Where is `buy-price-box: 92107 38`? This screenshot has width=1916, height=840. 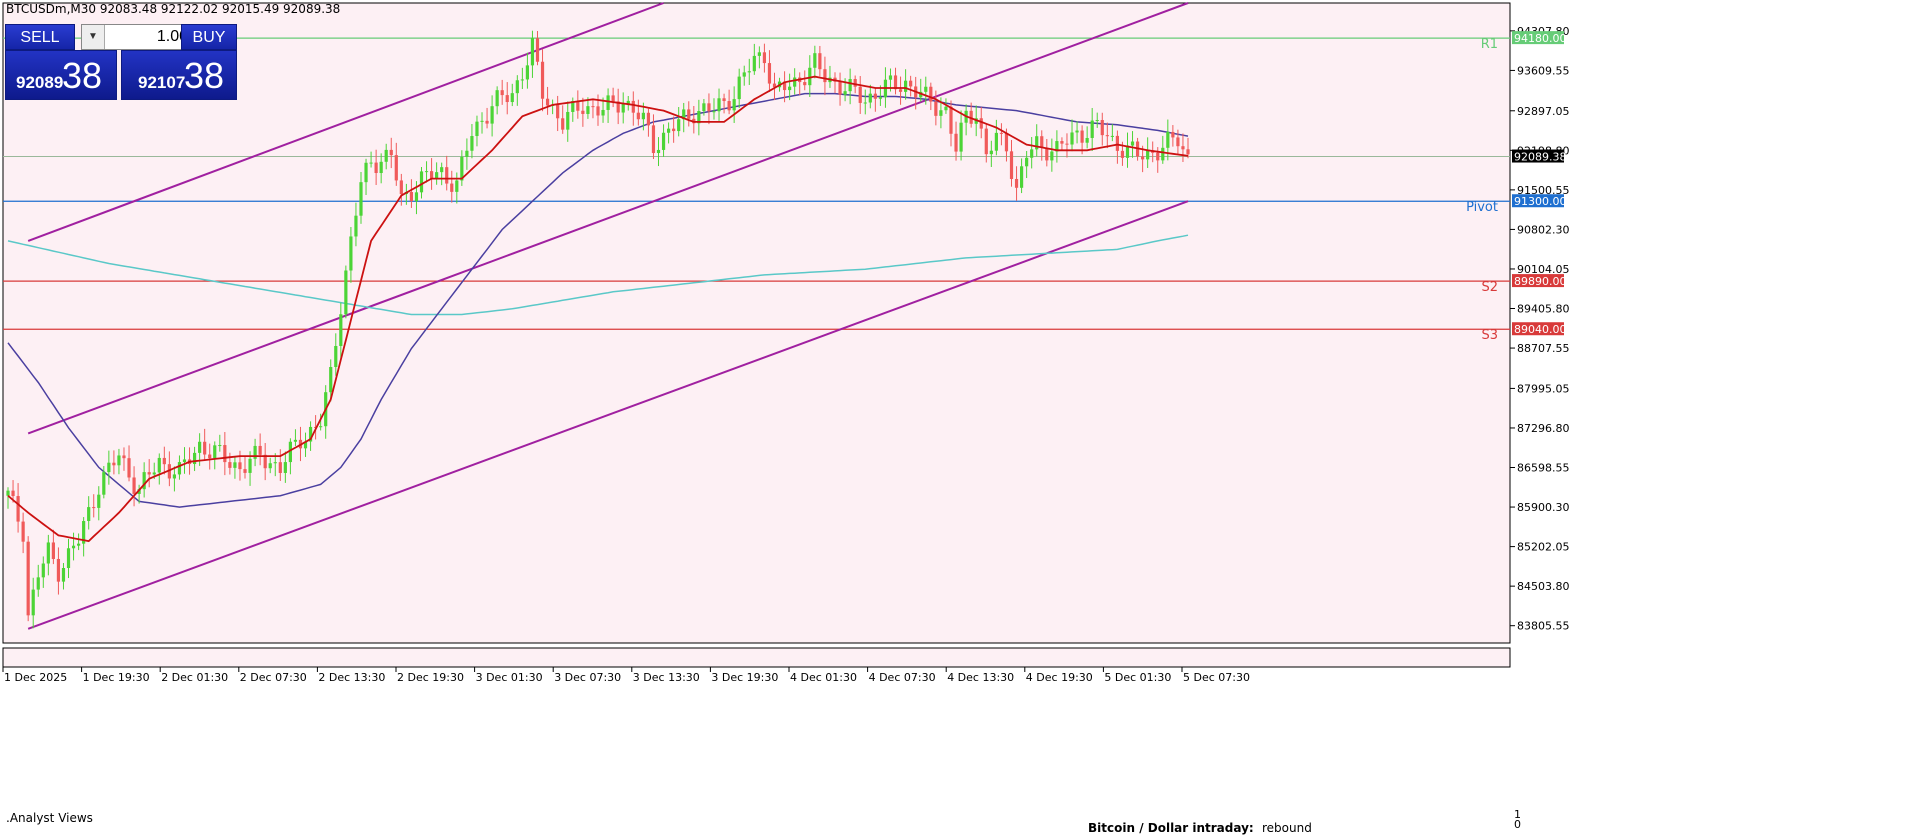 buy-price-box: 92107 38 is located at coordinates (179, 75).